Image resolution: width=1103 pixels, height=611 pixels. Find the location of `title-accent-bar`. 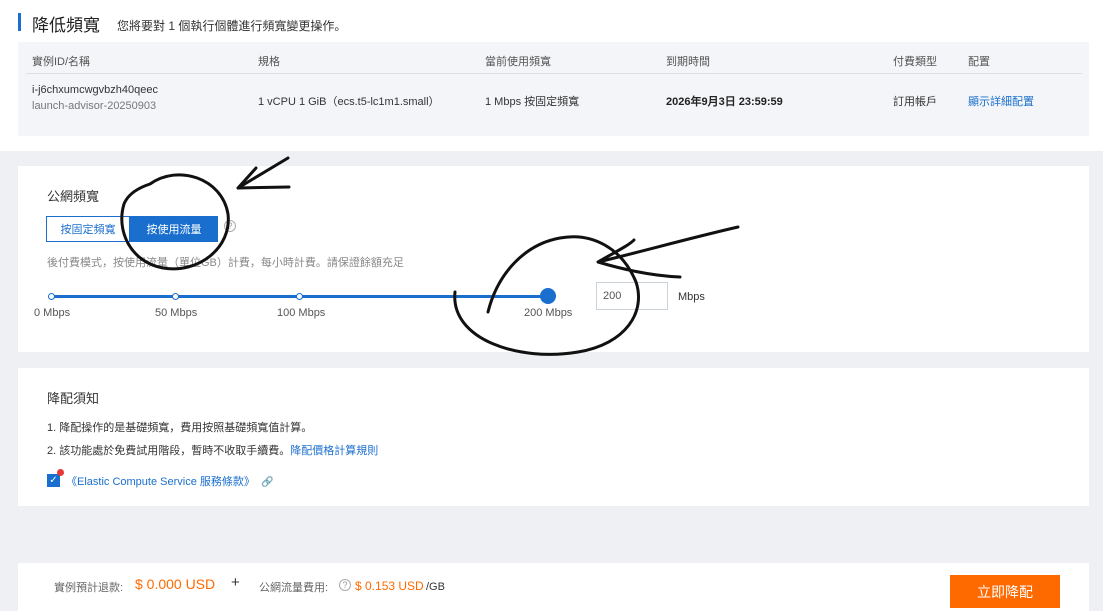

title-accent-bar is located at coordinates (19, 22).